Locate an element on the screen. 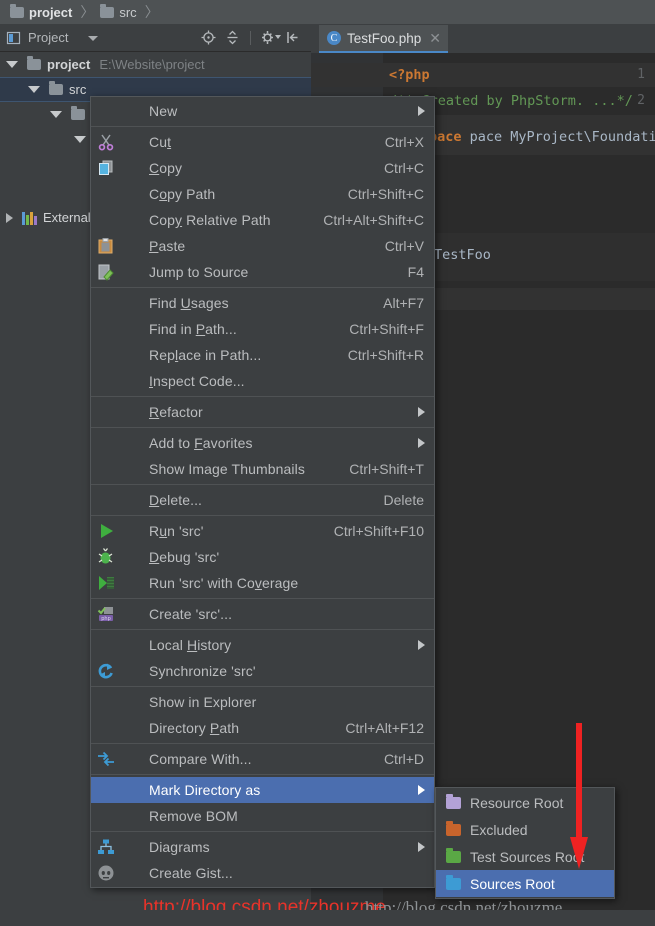 The width and height of the screenshot is (655, 926). menu-item-diagrams: Diagrams is located at coordinates (262, 847).